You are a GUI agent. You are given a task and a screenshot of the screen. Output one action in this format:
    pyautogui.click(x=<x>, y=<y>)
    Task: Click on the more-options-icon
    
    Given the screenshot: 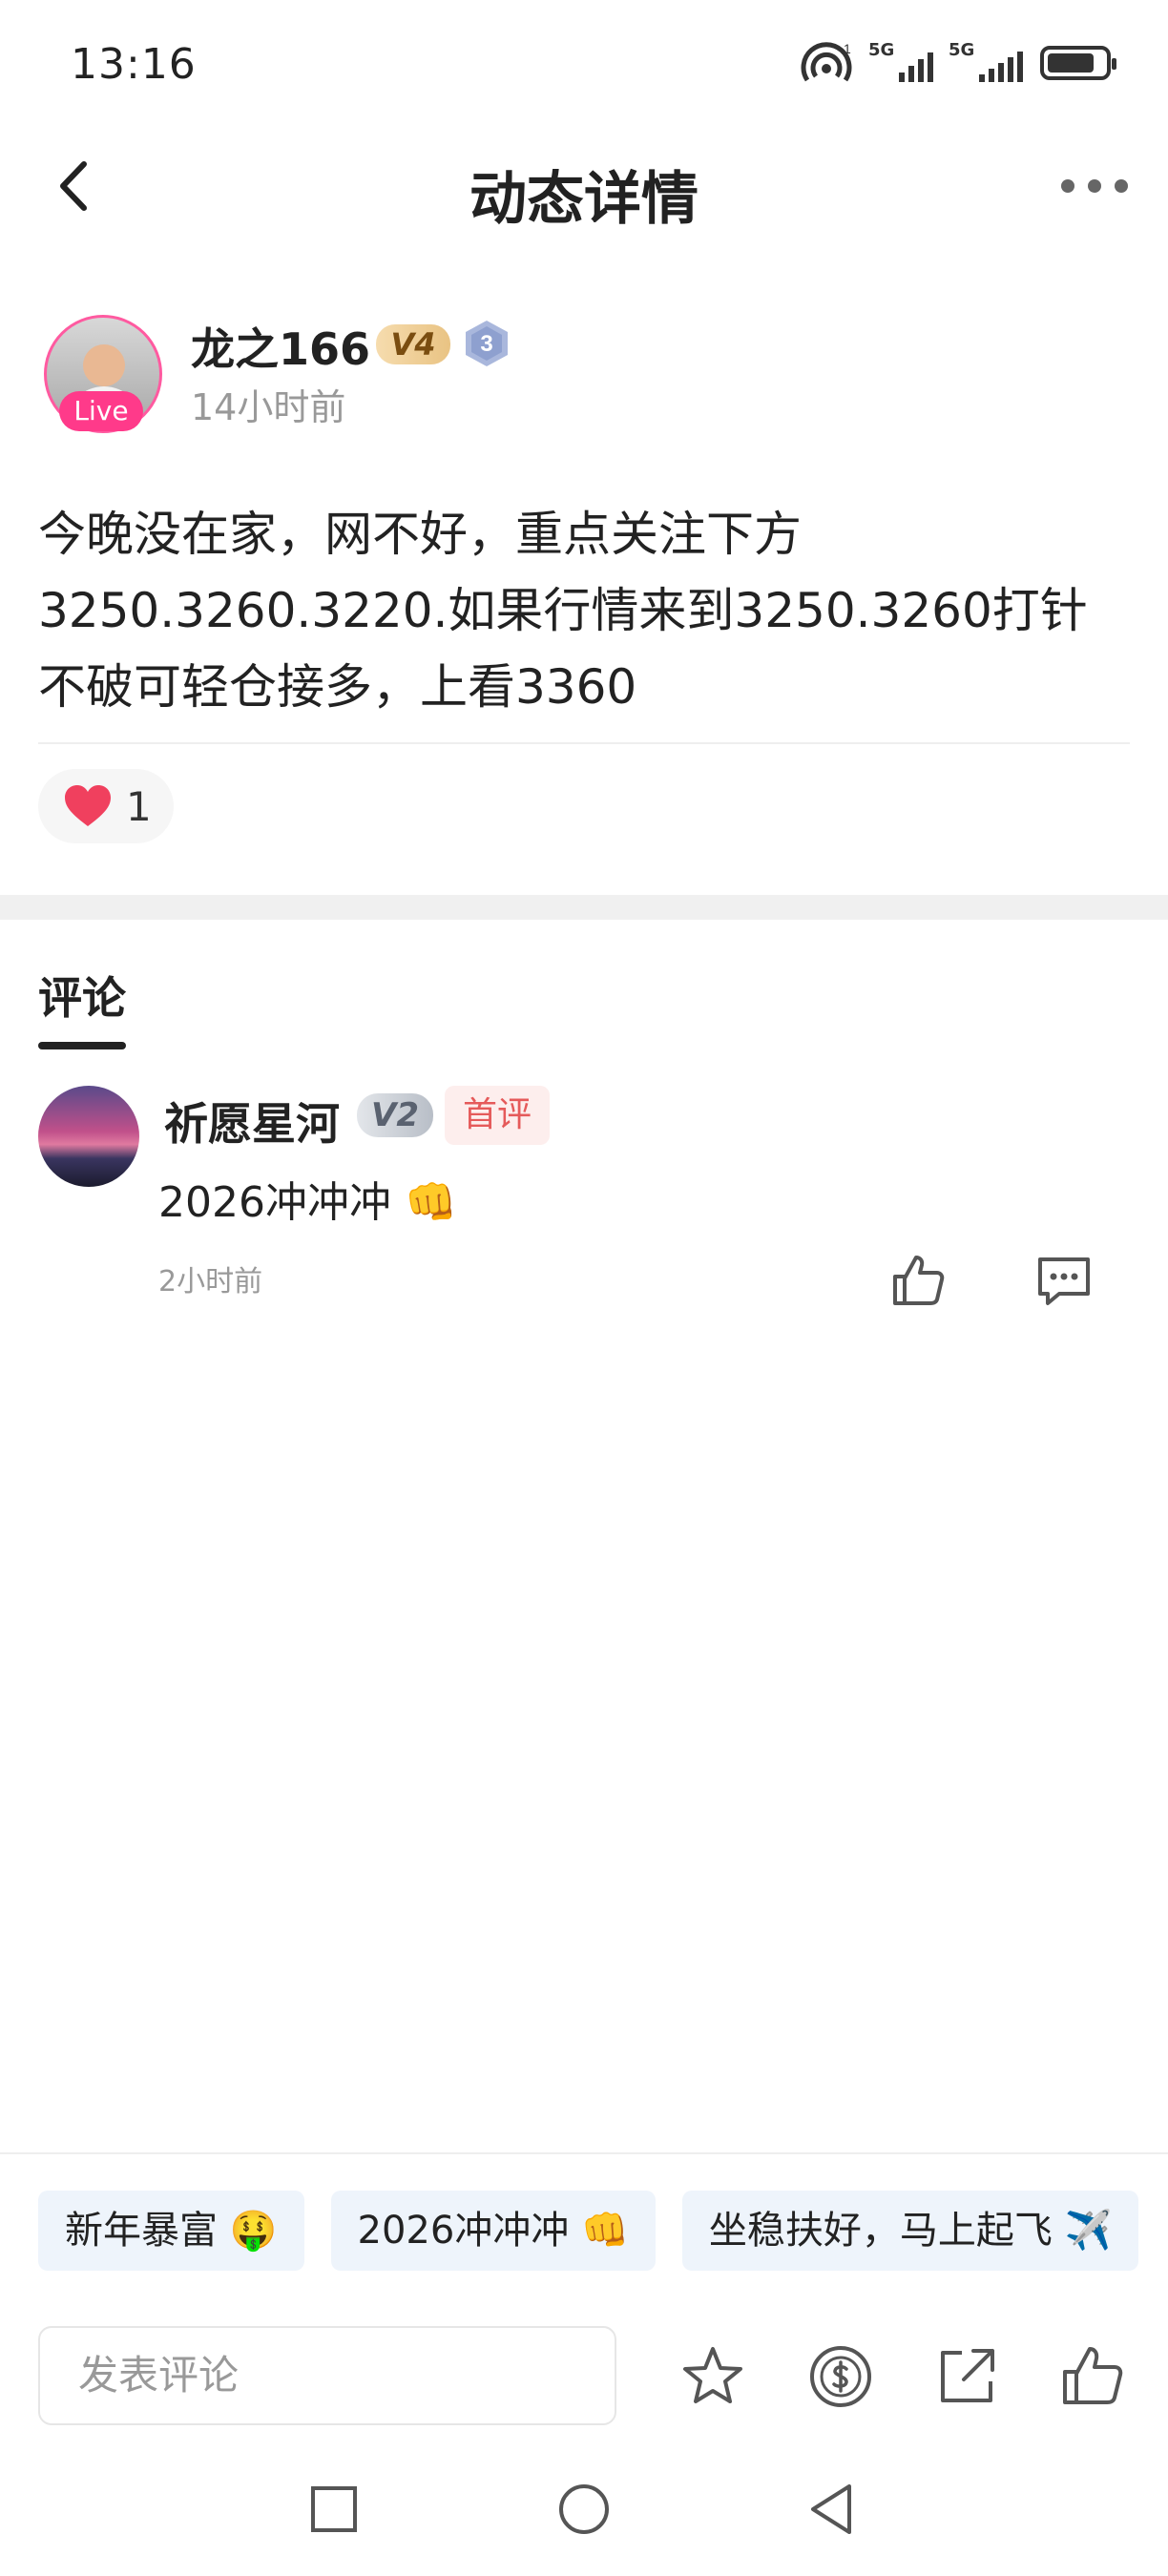 What is the action you would take?
    pyautogui.click(x=1094, y=186)
    